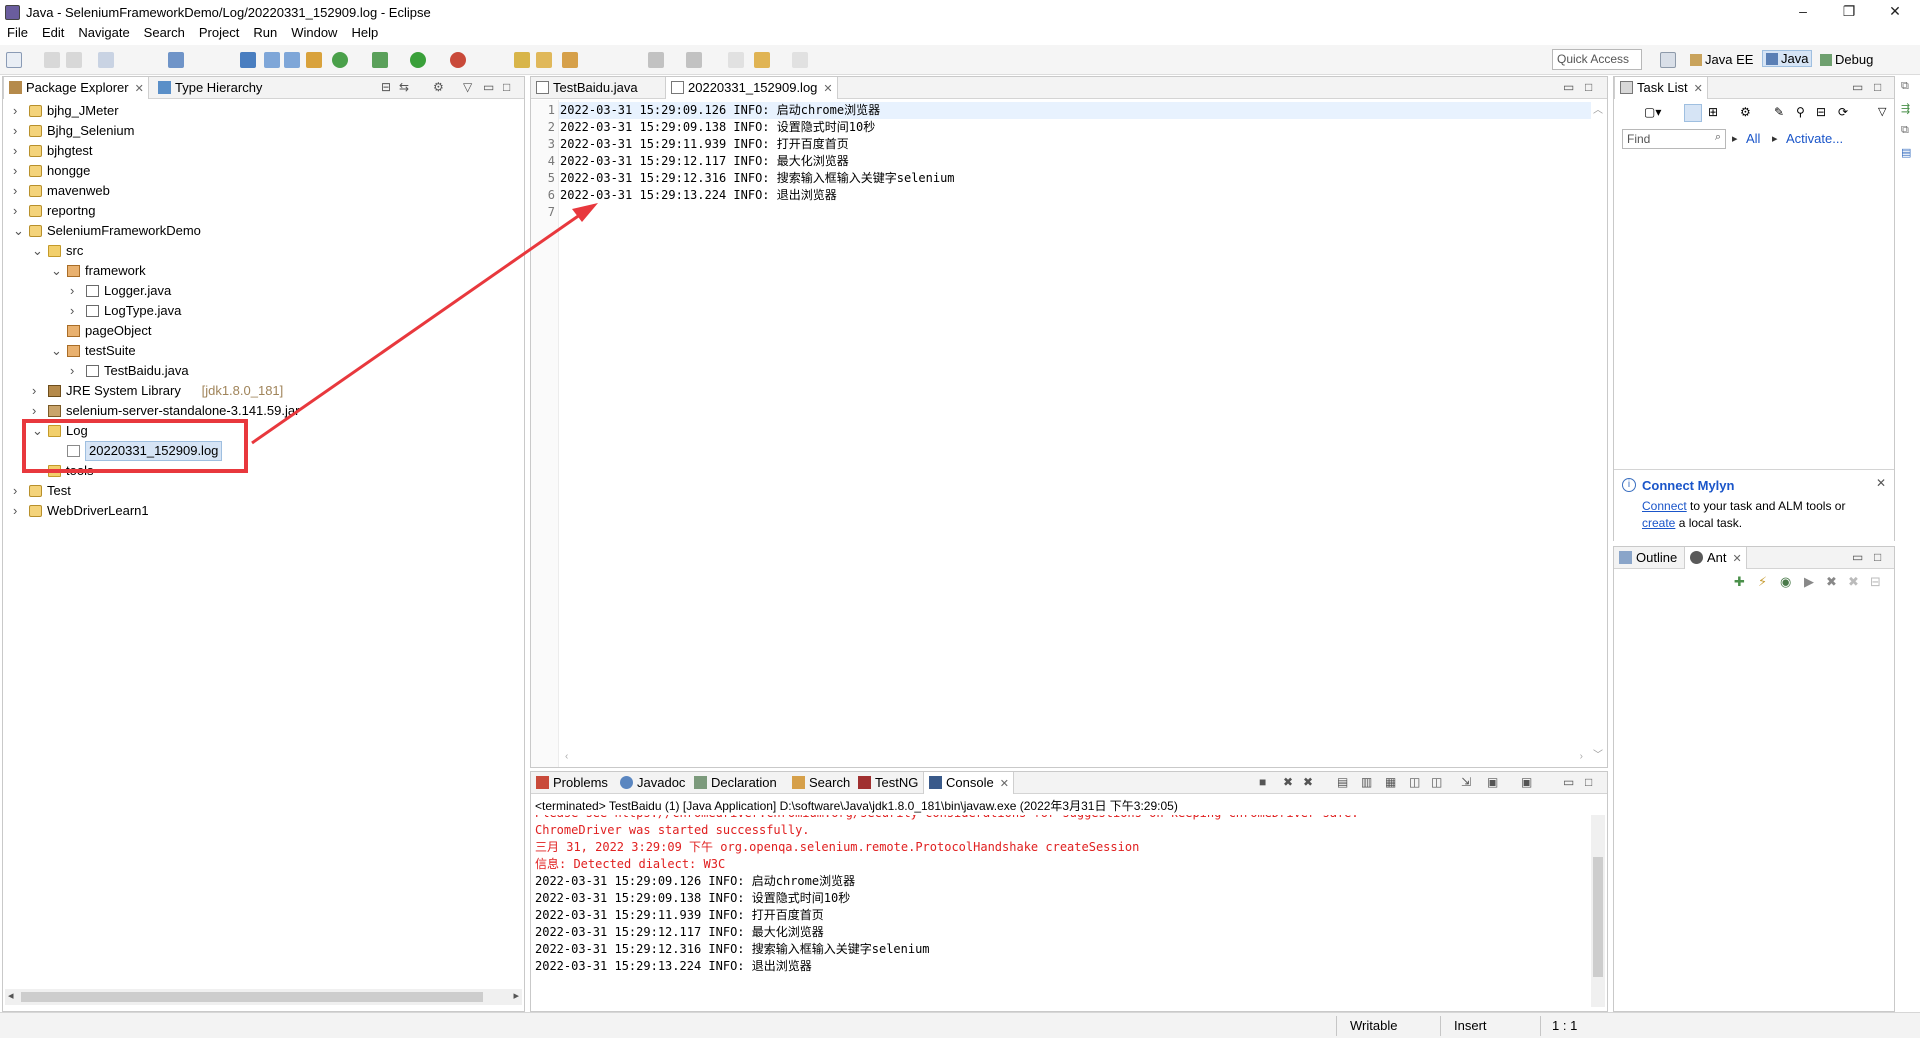 The width and height of the screenshot is (1920, 1038). Describe the element at coordinates (11, 995) in the screenshot. I see `scroll-left-icon: ◂` at that location.